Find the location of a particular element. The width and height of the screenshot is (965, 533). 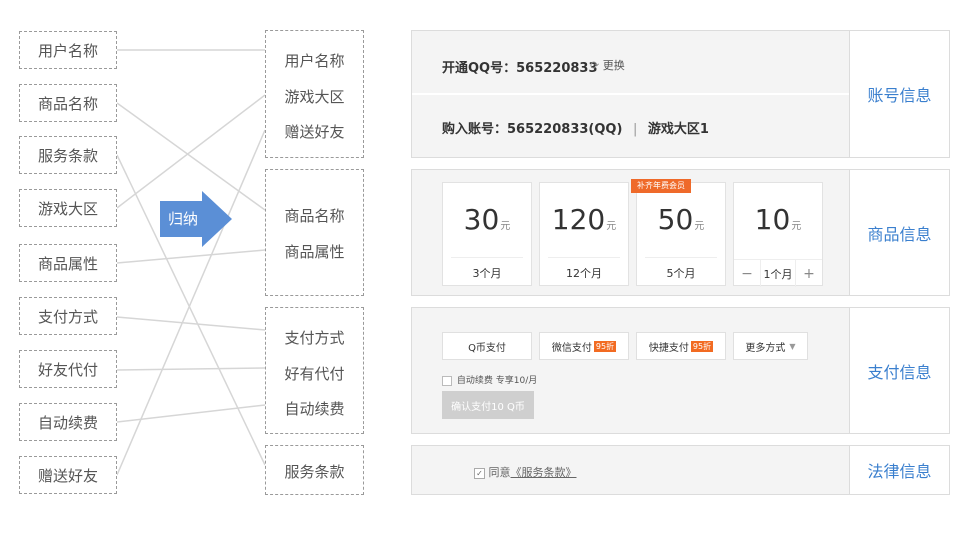

left-item-payment-method: 支付方式 is located at coordinates (68, 316).